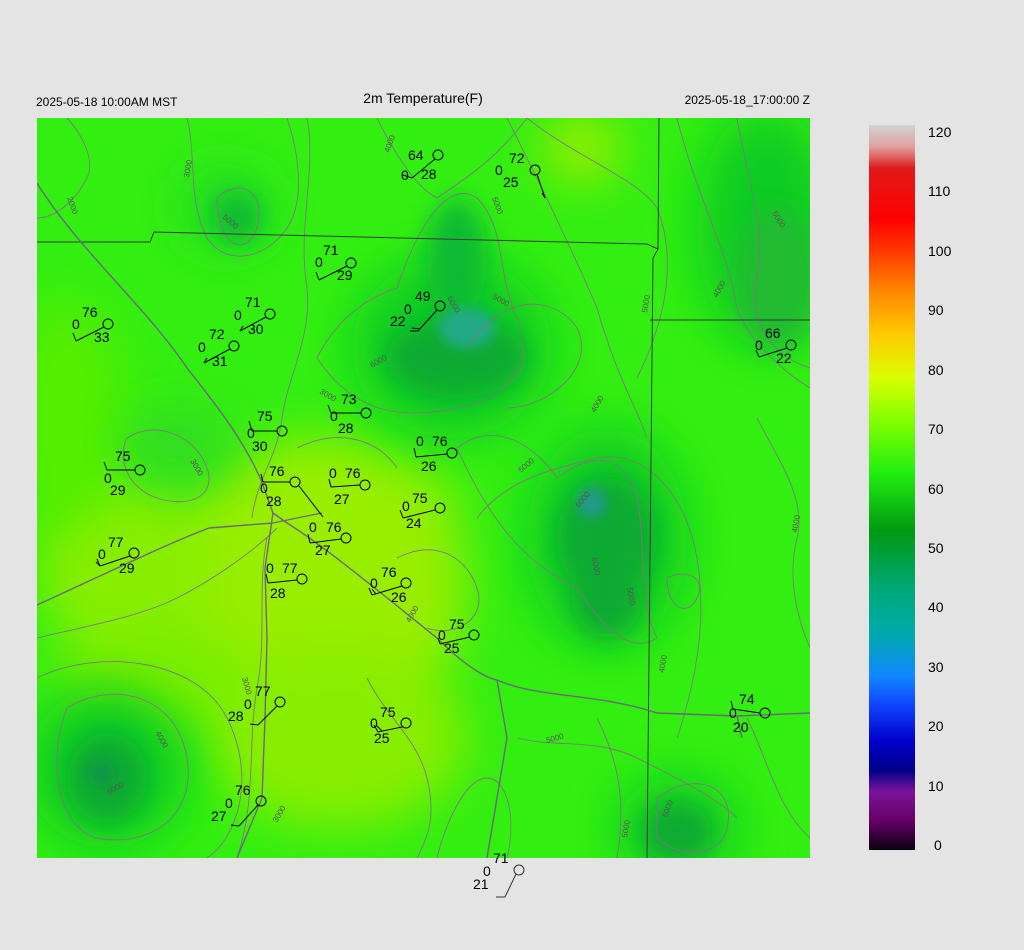 This screenshot has height=950, width=1024. What do you see at coordinates (416, 155) in the screenshot?
I see `station-temp: 64` at bounding box center [416, 155].